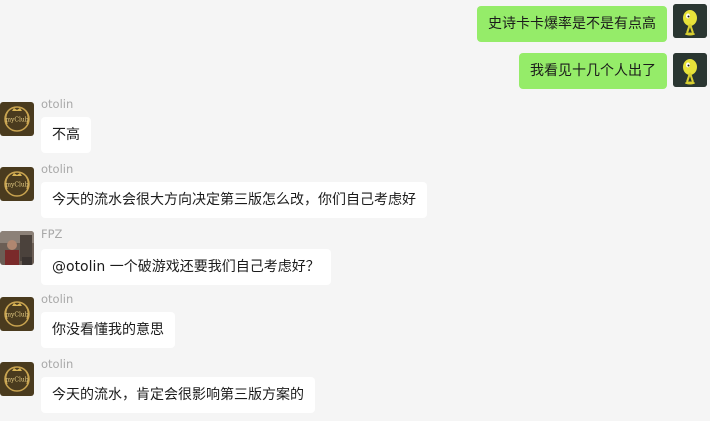  I want to click on message-bubble: 我看见十几个人出了, so click(593, 71).